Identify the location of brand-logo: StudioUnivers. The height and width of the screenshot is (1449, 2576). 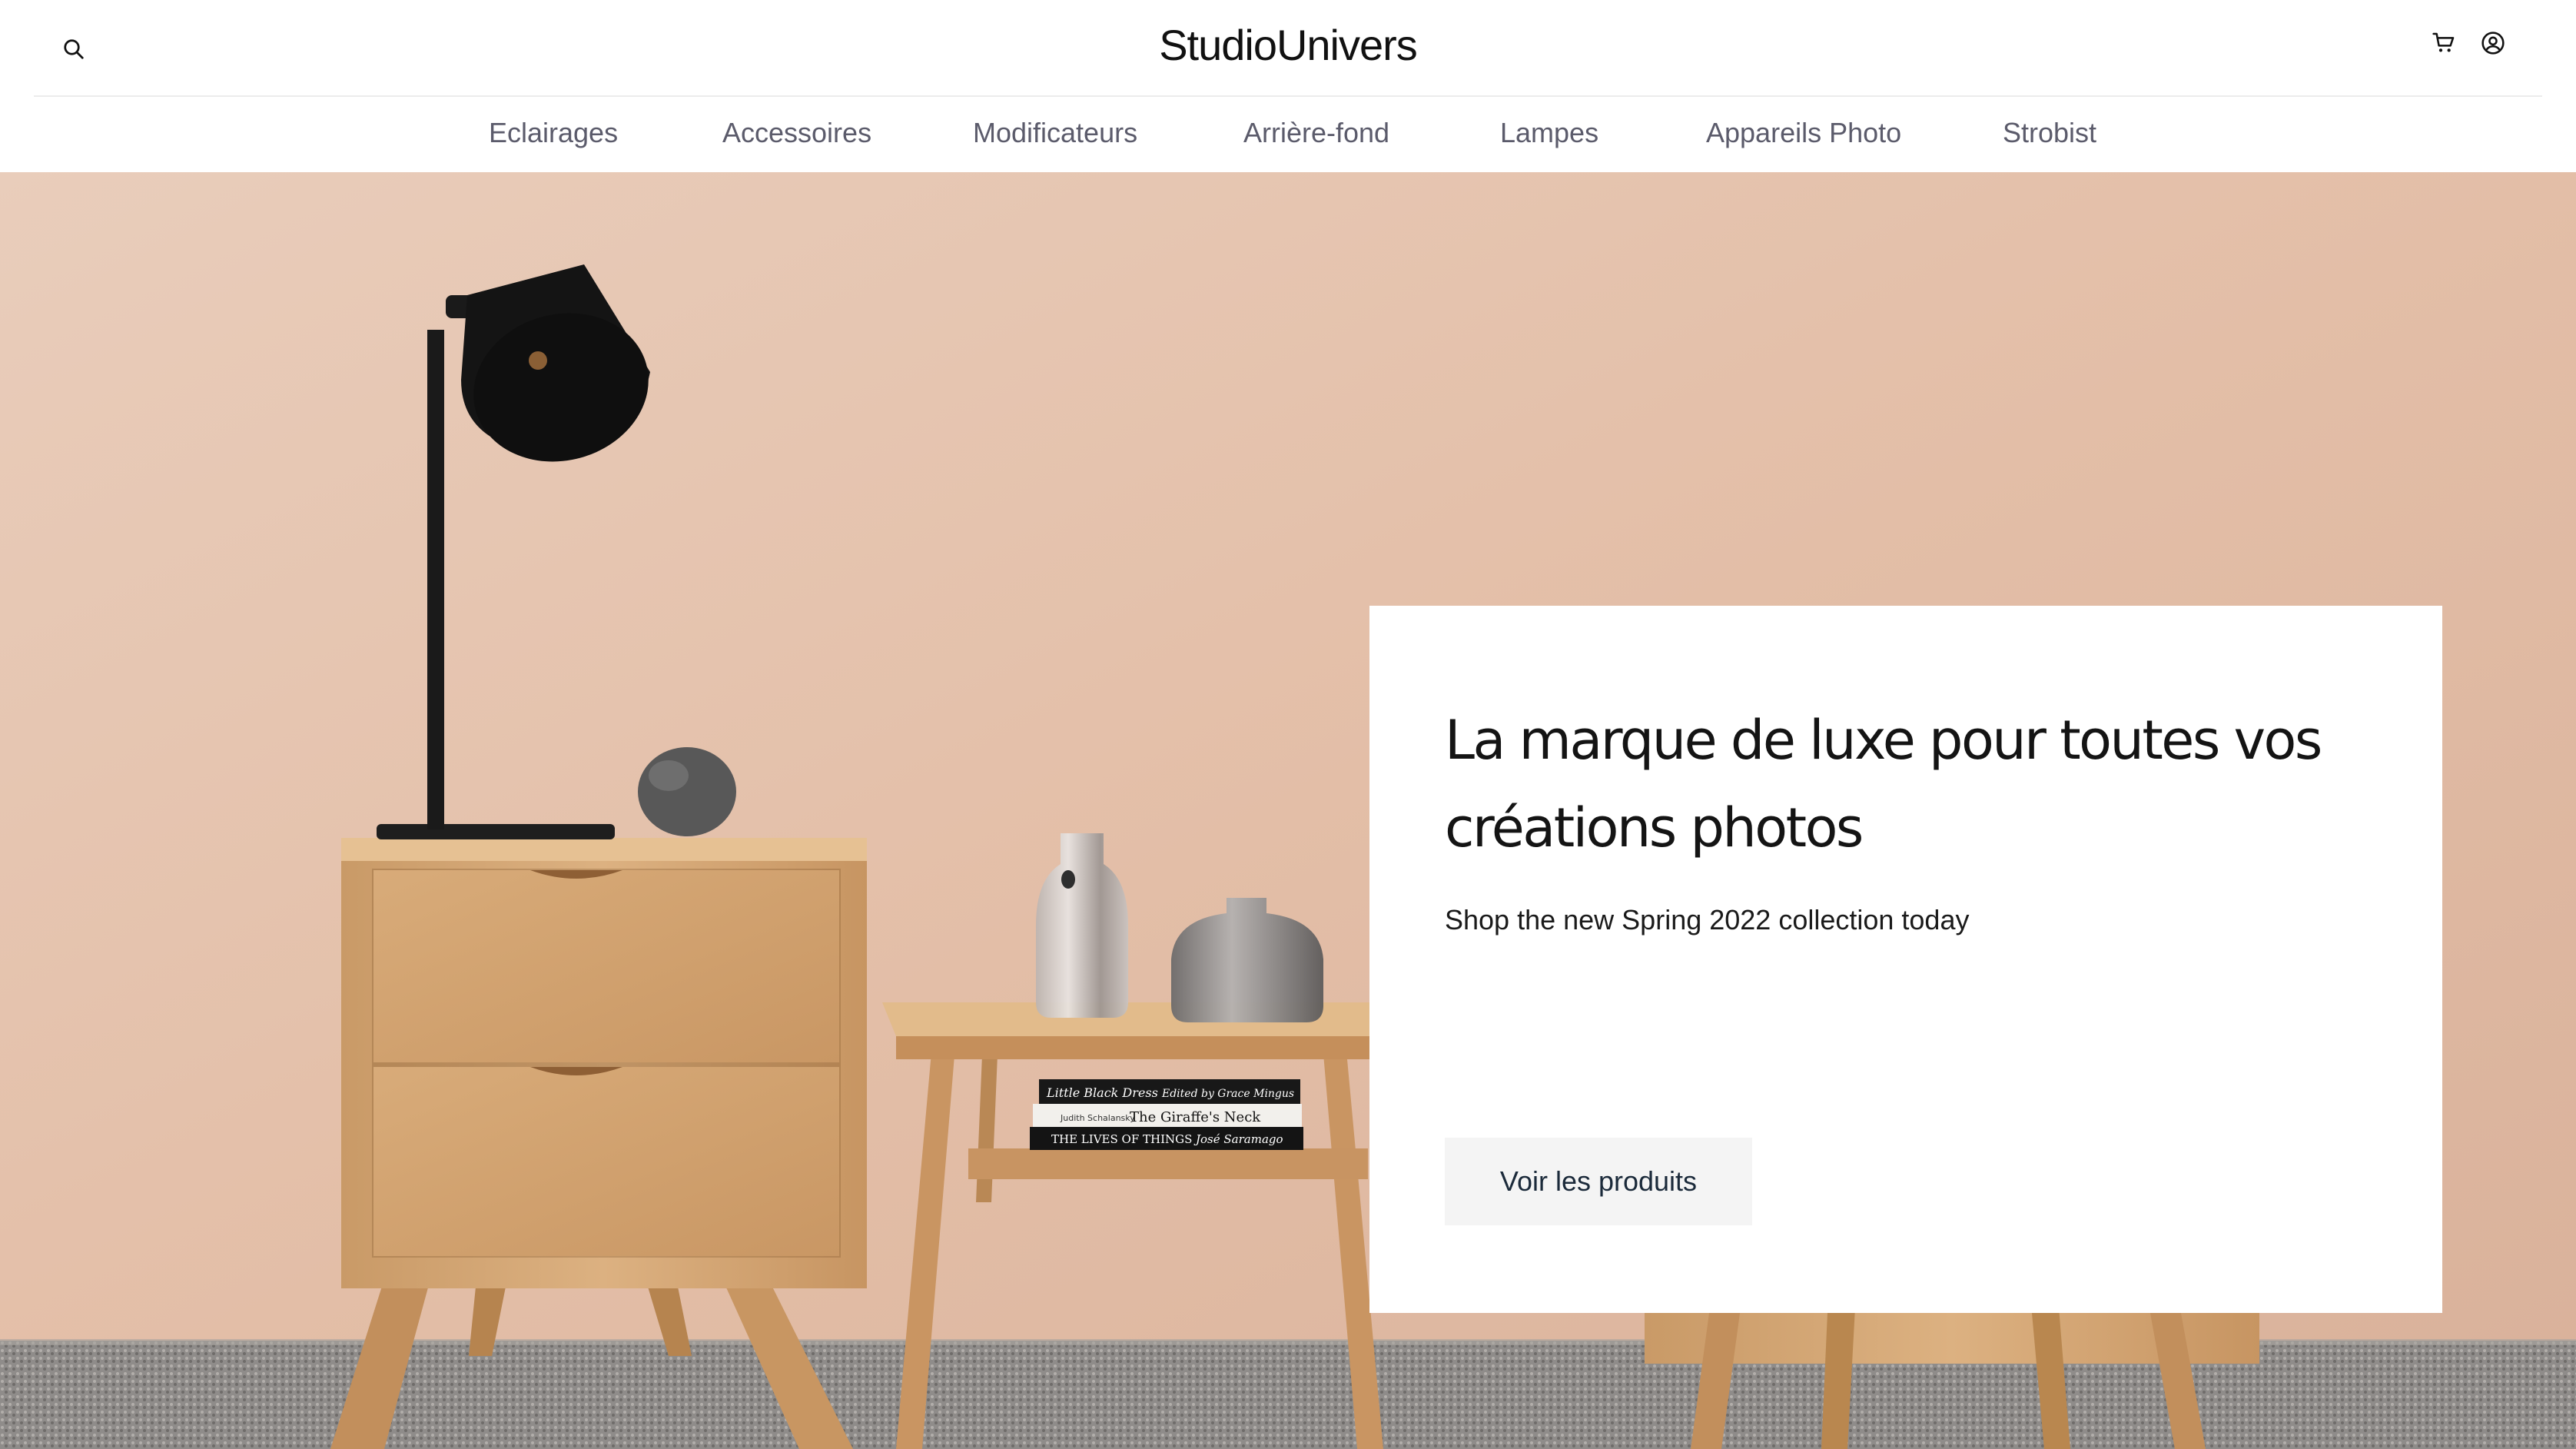
(1288, 45).